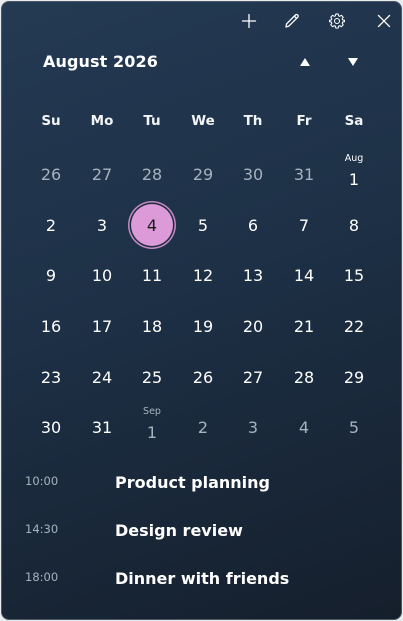 This screenshot has height=621, width=403. I want to click on event-title: Product planning, so click(192, 482).